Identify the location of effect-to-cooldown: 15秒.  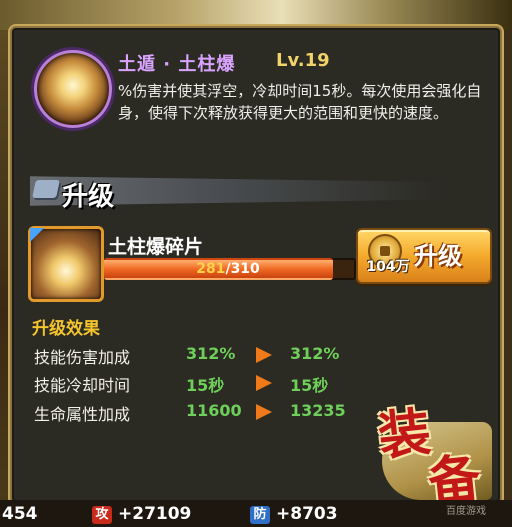
(309, 385).